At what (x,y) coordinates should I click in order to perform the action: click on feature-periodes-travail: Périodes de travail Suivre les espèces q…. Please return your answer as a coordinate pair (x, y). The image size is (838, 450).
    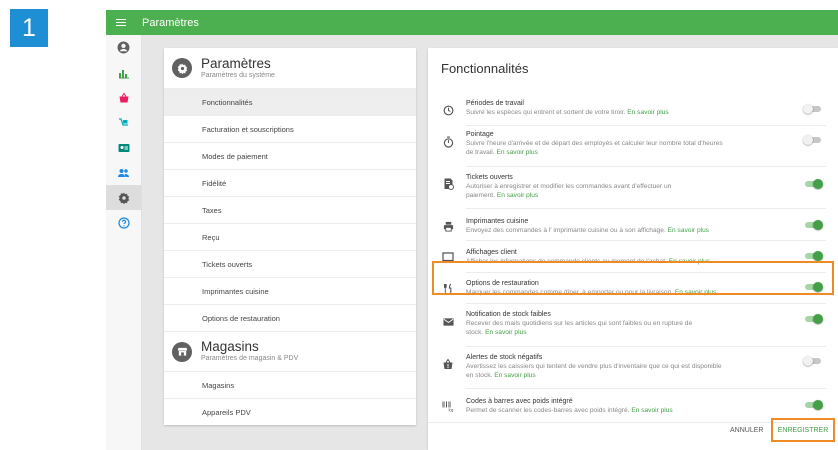
    Looking at the image, I should click on (636, 108).